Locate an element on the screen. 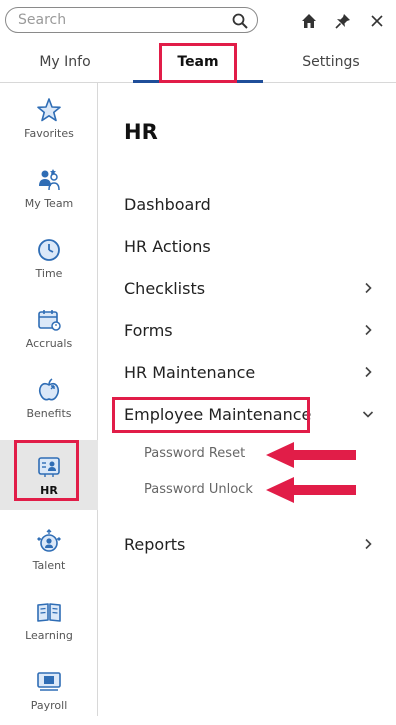  pin-icon is located at coordinates (343, 21).